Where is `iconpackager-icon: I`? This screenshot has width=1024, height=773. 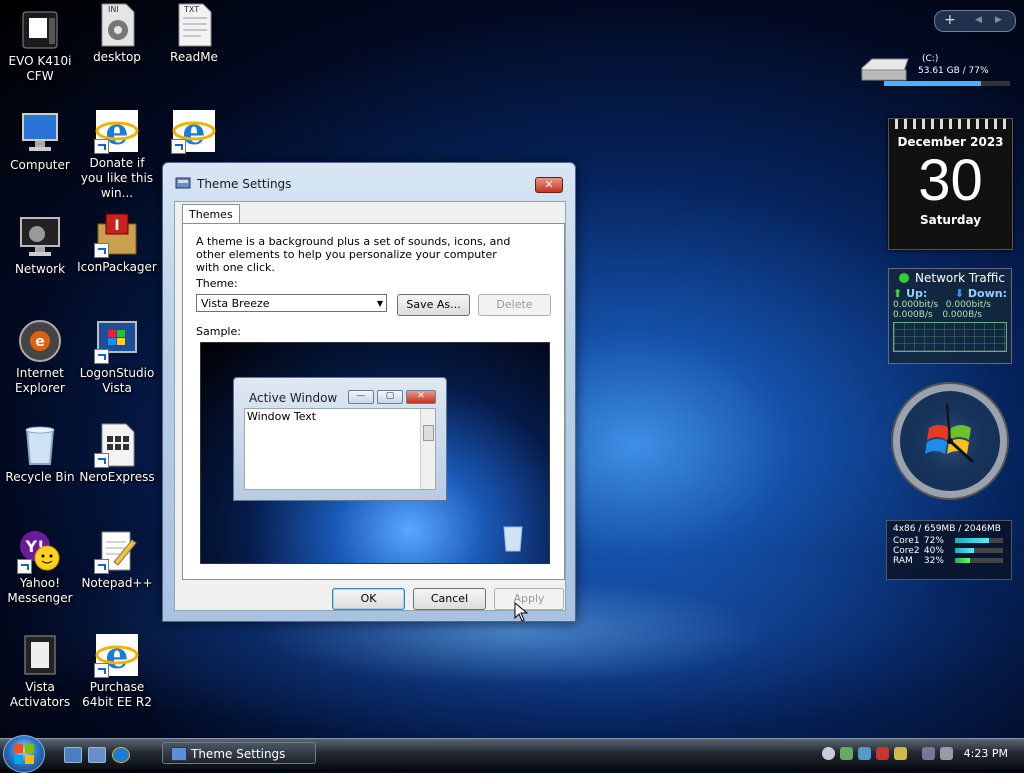 iconpackager-icon: I is located at coordinates (117, 235).